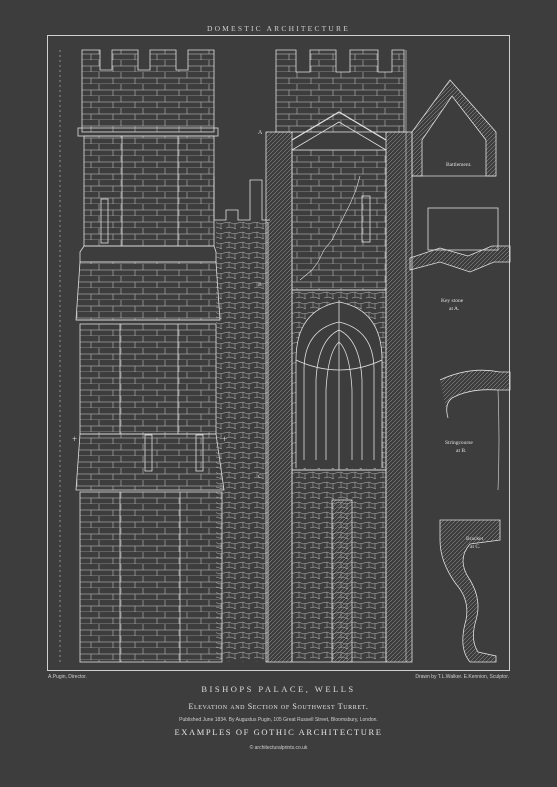 Image resolution: width=557 pixels, height=787 pixels. What do you see at coordinates (461, 451) in the screenshot?
I see `label-stringcourse-2: at B.` at bounding box center [461, 451].